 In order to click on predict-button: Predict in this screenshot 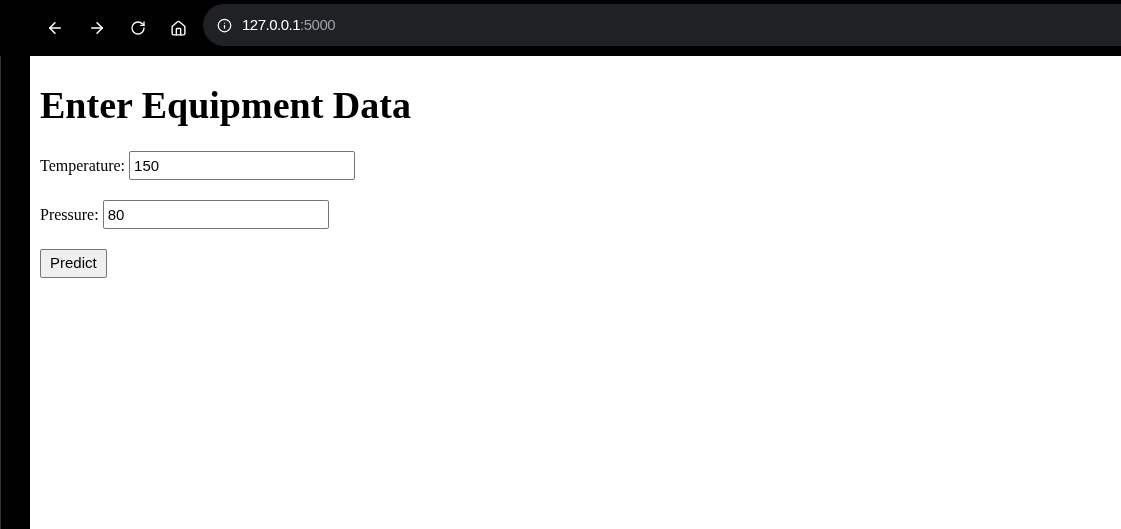, I will do `click(73, 263)`.